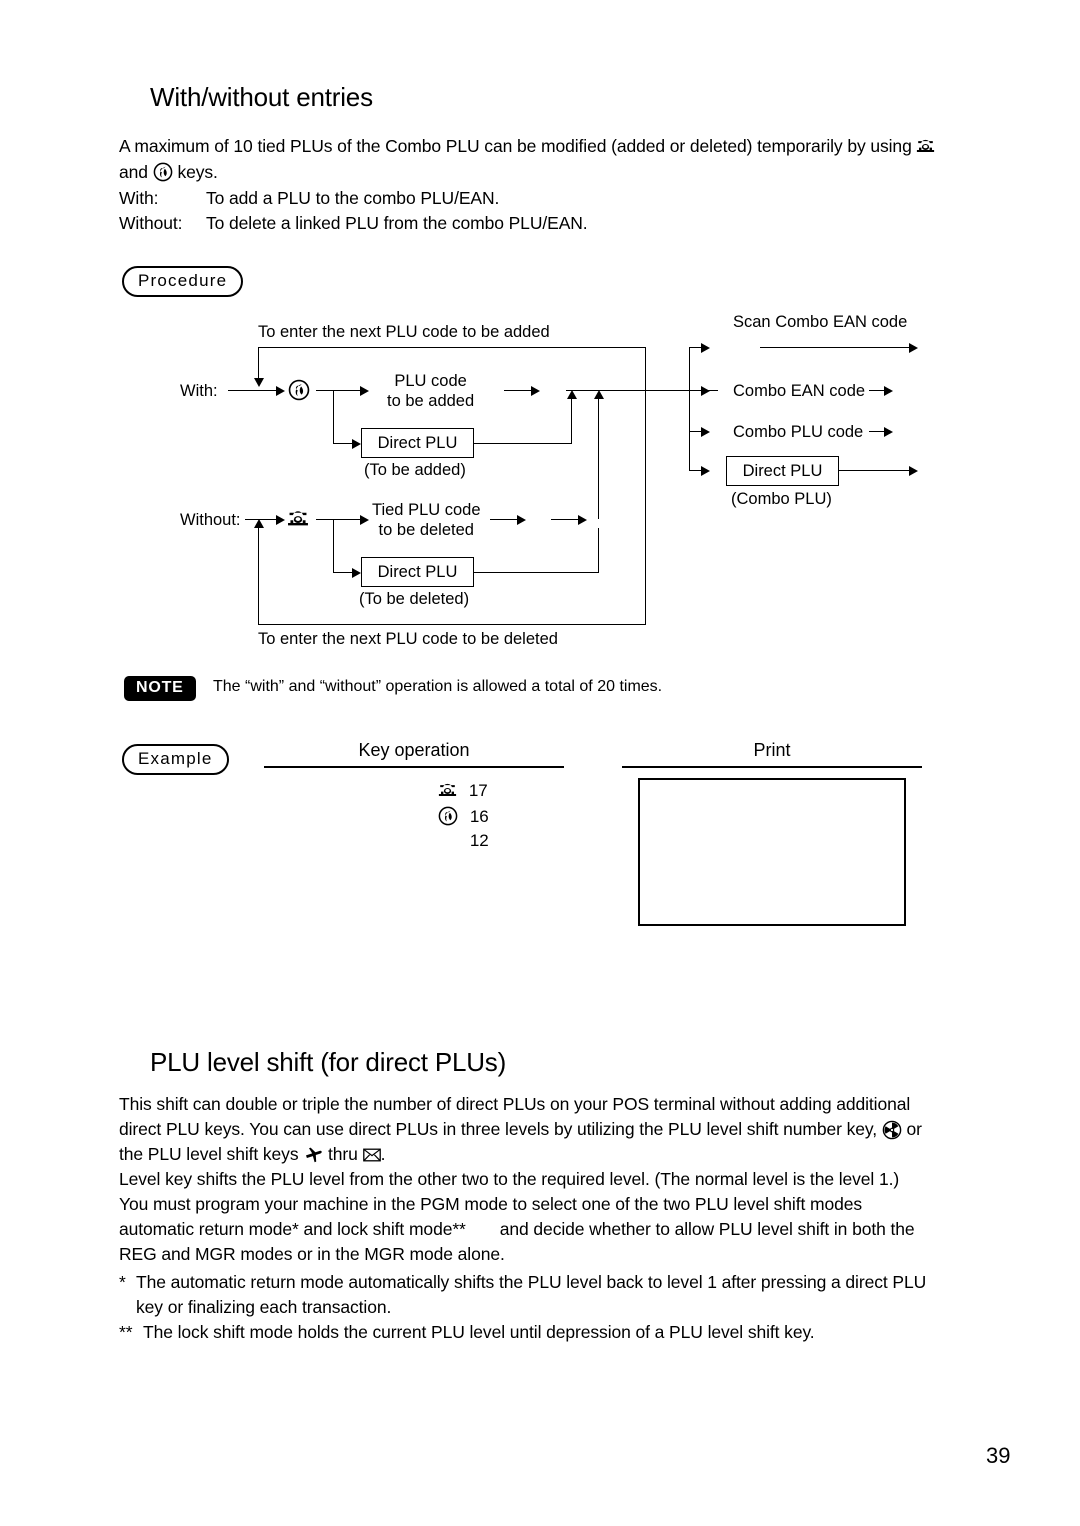 The image size is (1080, 1526). What do you see at coordinates (333, 416) in the screenshot?
I see `diagram-line-with-branch-drop` at bounding box center [333, 416].